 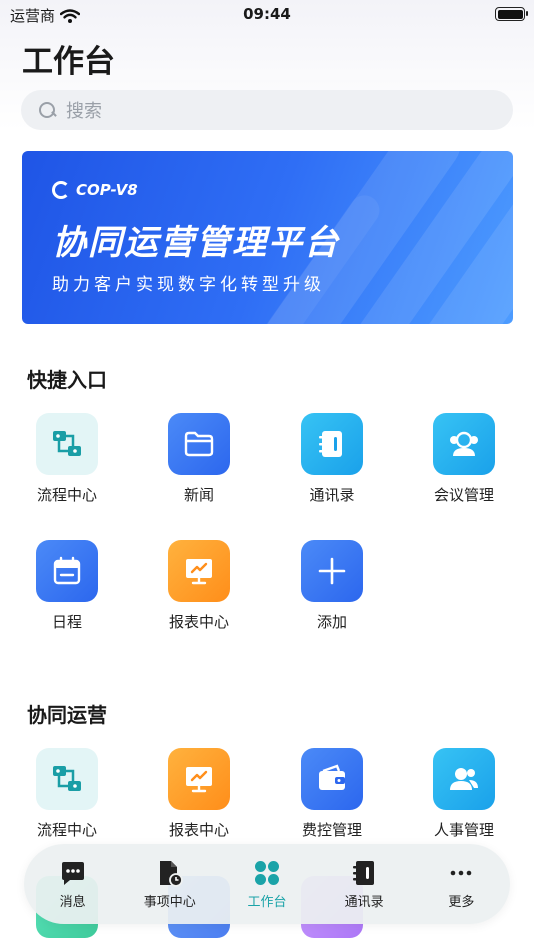 What do you see at coordinates (107, 190) in the screenshot?
I see `banner-brand-text: COP-V8` at bounding box center [107, 190].